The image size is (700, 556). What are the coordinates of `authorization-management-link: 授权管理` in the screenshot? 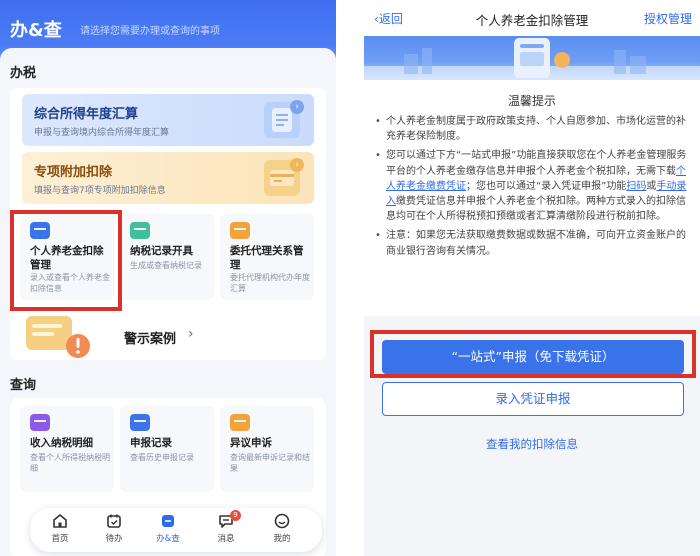 It's located at (668, 18).